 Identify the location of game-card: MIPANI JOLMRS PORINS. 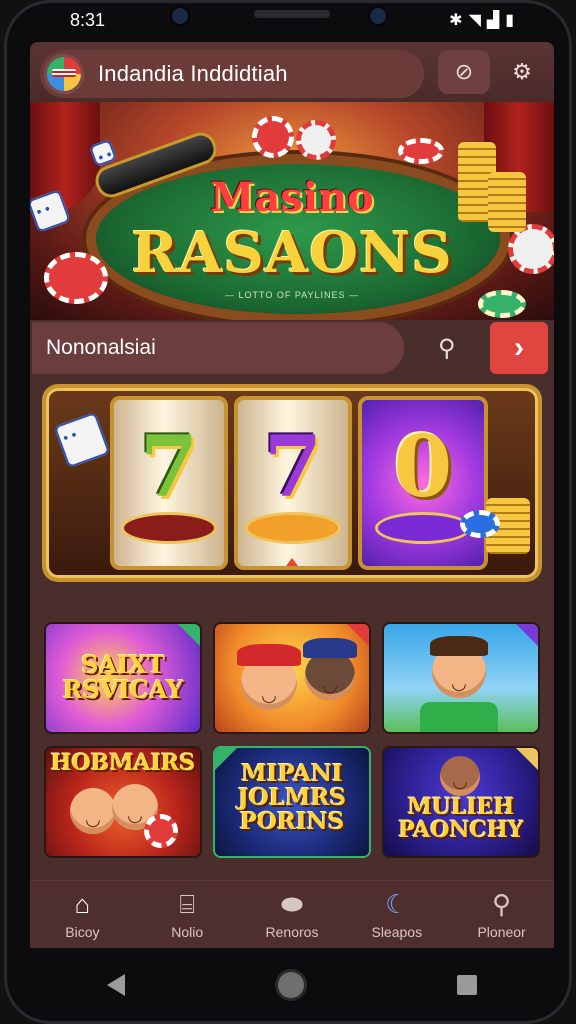
(292, 802).